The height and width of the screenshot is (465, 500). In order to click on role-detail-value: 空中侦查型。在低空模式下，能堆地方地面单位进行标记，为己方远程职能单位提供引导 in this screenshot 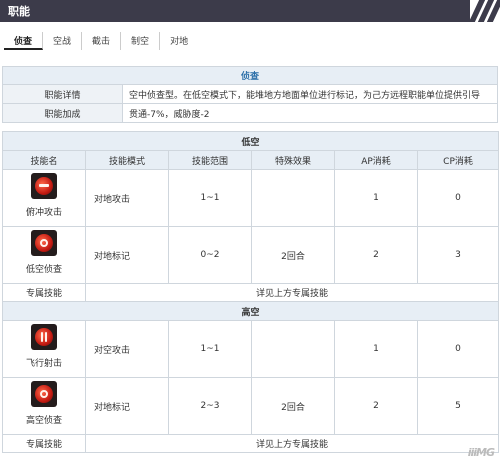, I will do `click(310, 94)`.